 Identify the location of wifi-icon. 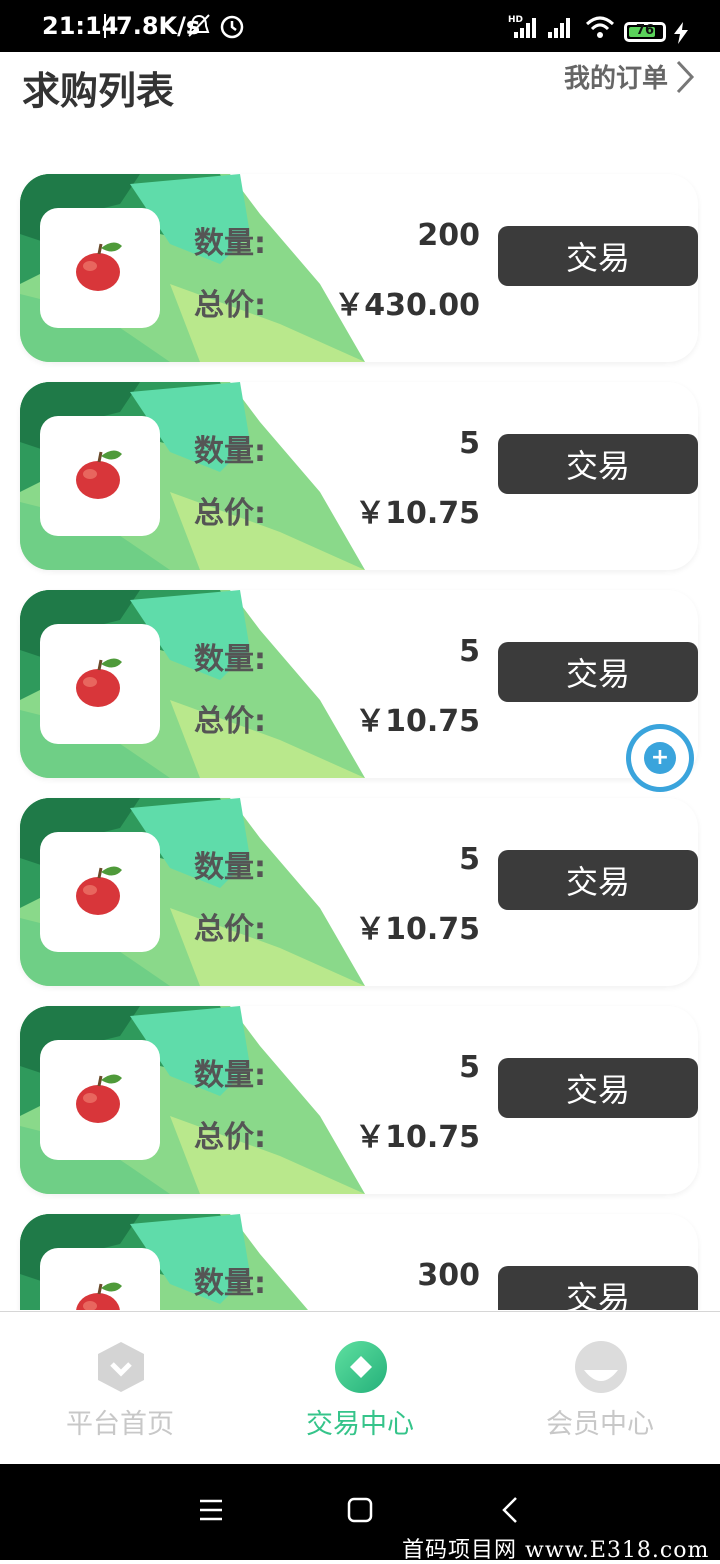
(600, 27).